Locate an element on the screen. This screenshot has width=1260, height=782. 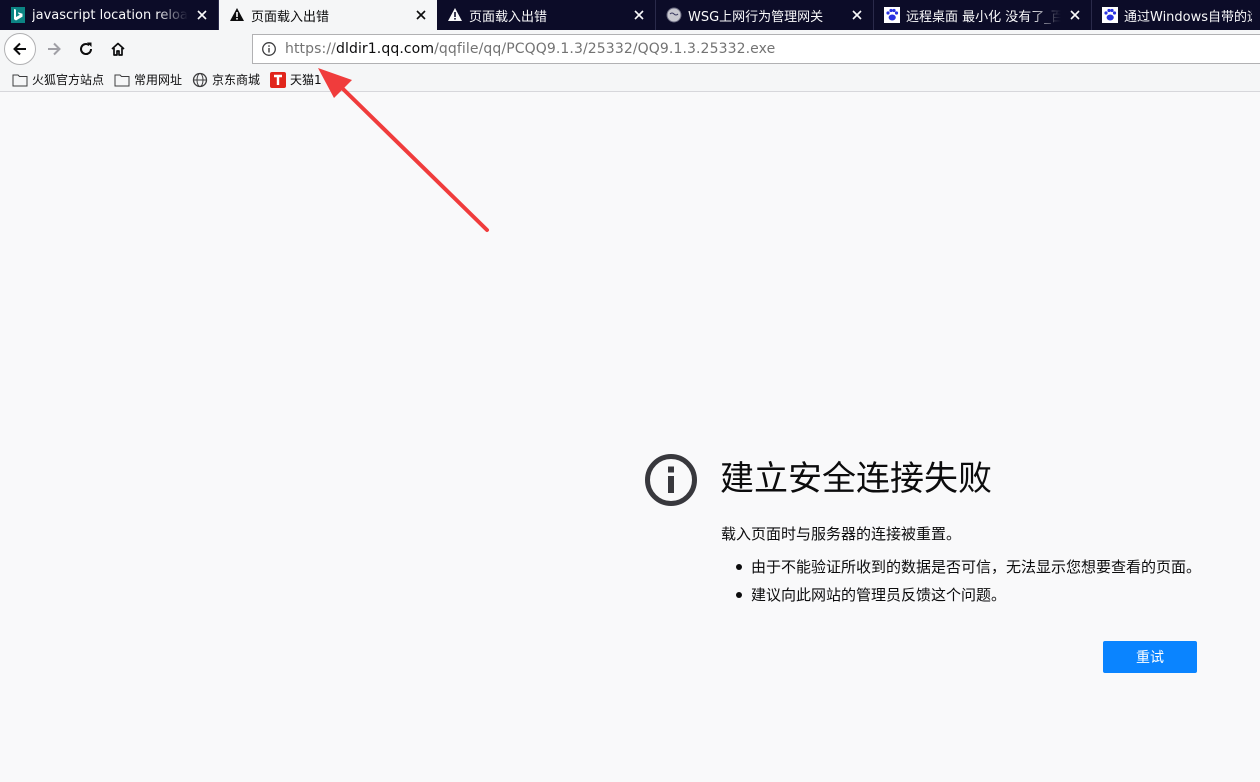
tab-remote-desktop-baidu: 远程桌面 最小化 没有了_百度 is located at coordinates (983, 15).